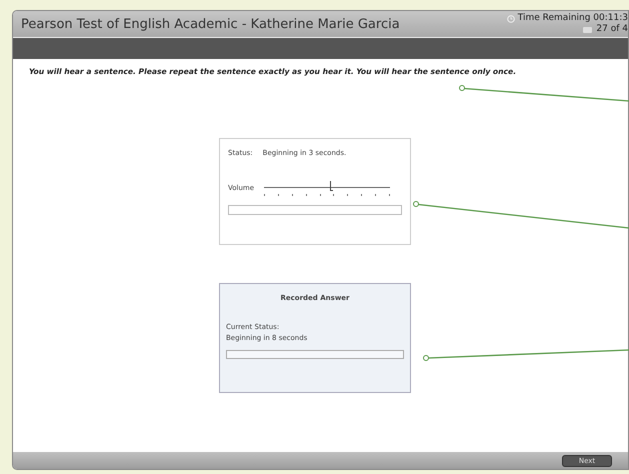 Image resolution: width=629 pixels, height=474 pixels. I want to click on slider-thumb, so click(331, 186).